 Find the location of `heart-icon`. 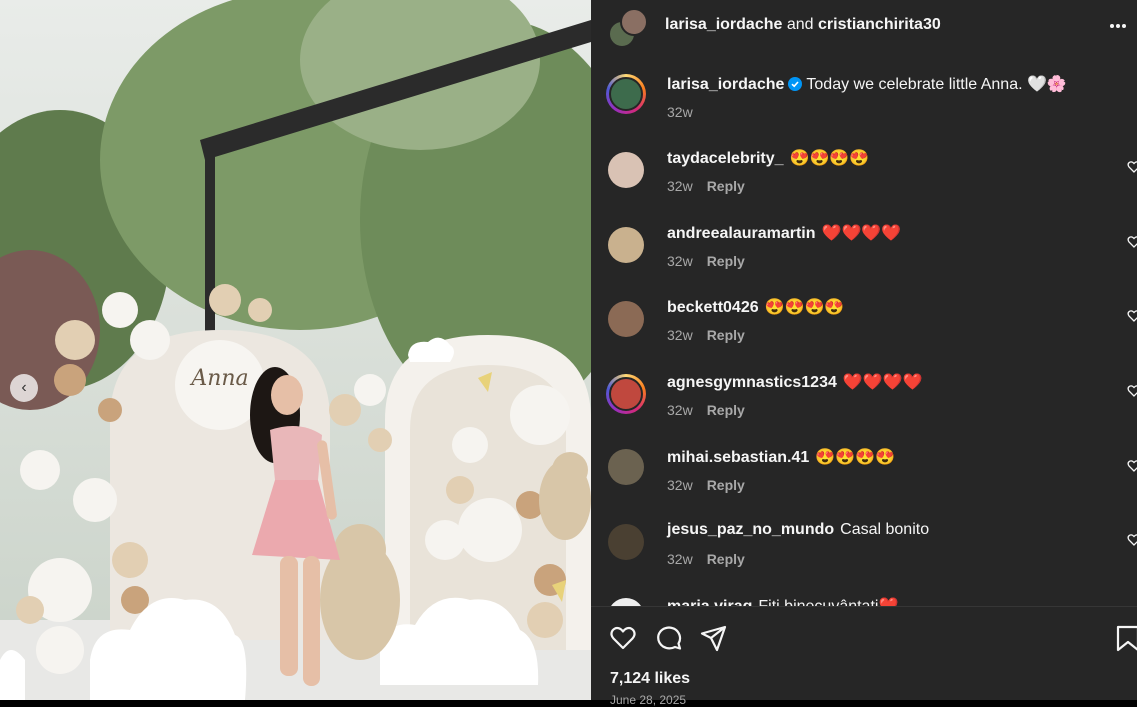

heart-icon is located at coordinates (623, 638).